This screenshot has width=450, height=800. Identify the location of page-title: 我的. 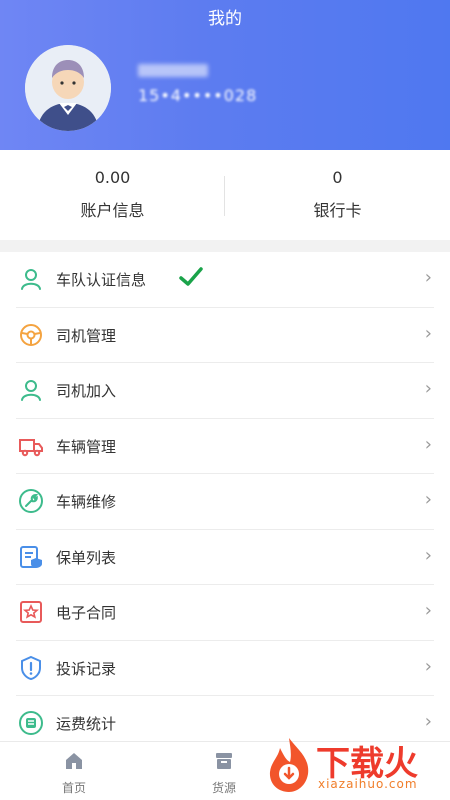
(225, 19).